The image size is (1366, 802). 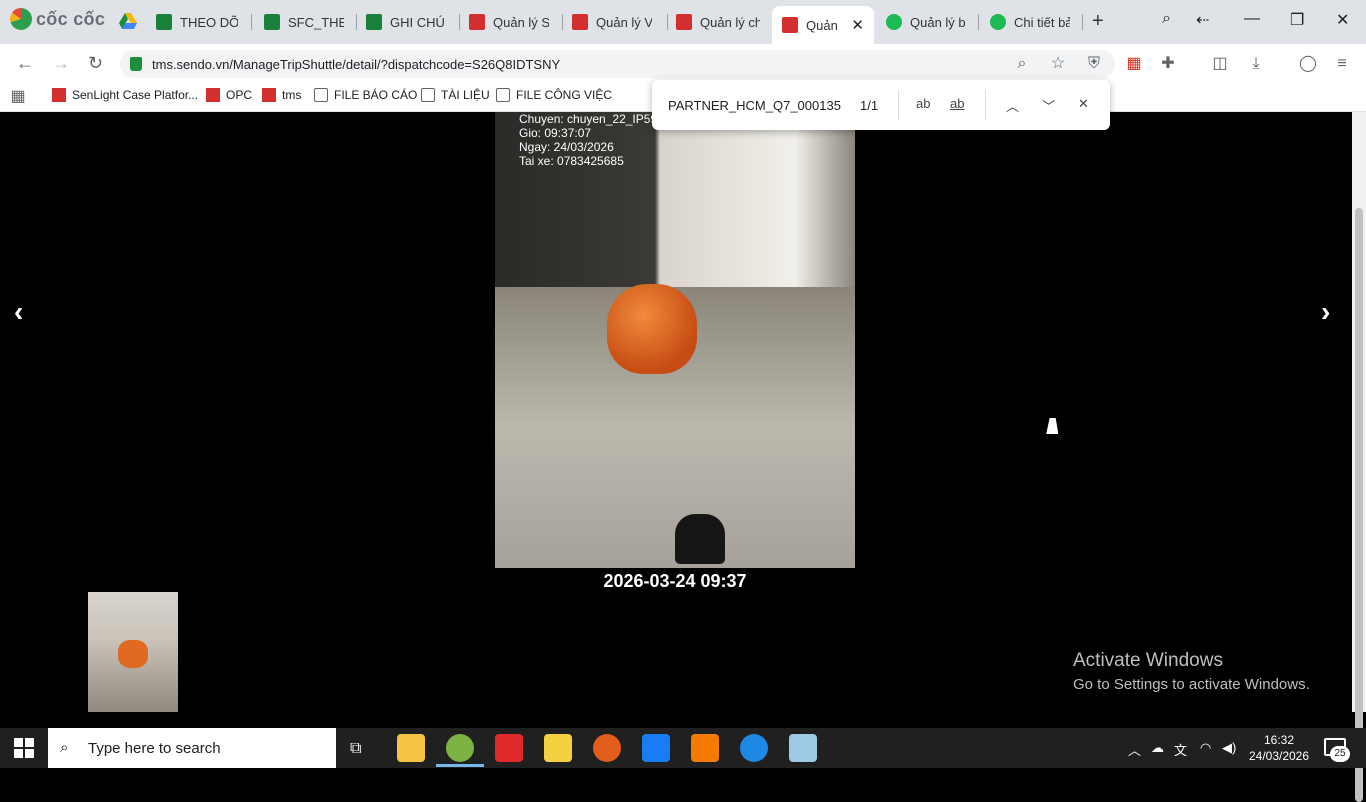 What do you see at coordinates (1220, 64) in the screenshot?
I see `split-view-icon: ◫` at bounding box center [1220, 64].